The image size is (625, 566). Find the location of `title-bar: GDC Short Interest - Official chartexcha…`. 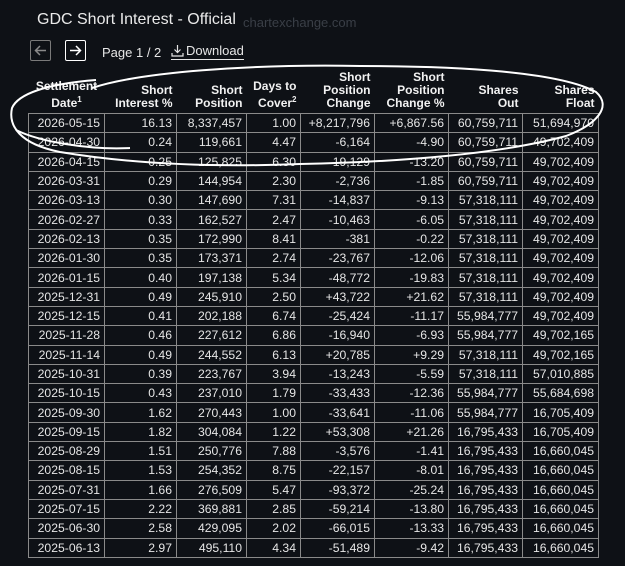

title-bar: GDC Short Interest - Official chartexcha… is located at coordinates (312, 19).